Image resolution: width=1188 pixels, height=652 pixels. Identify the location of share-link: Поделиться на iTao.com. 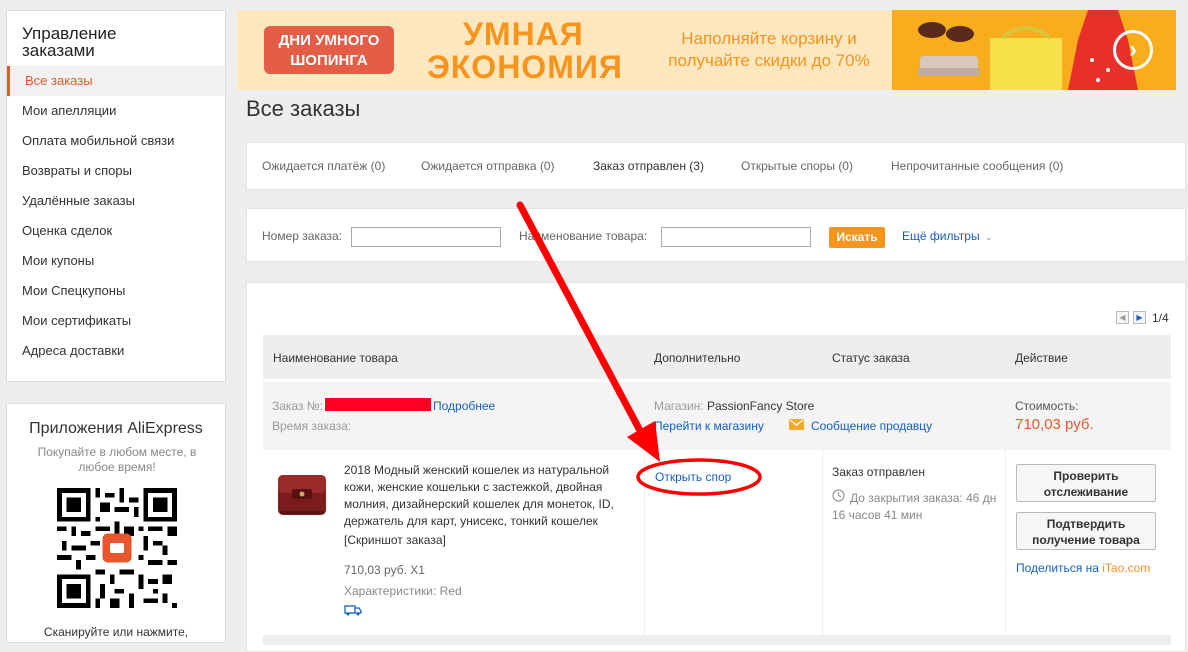
(1083, 568).